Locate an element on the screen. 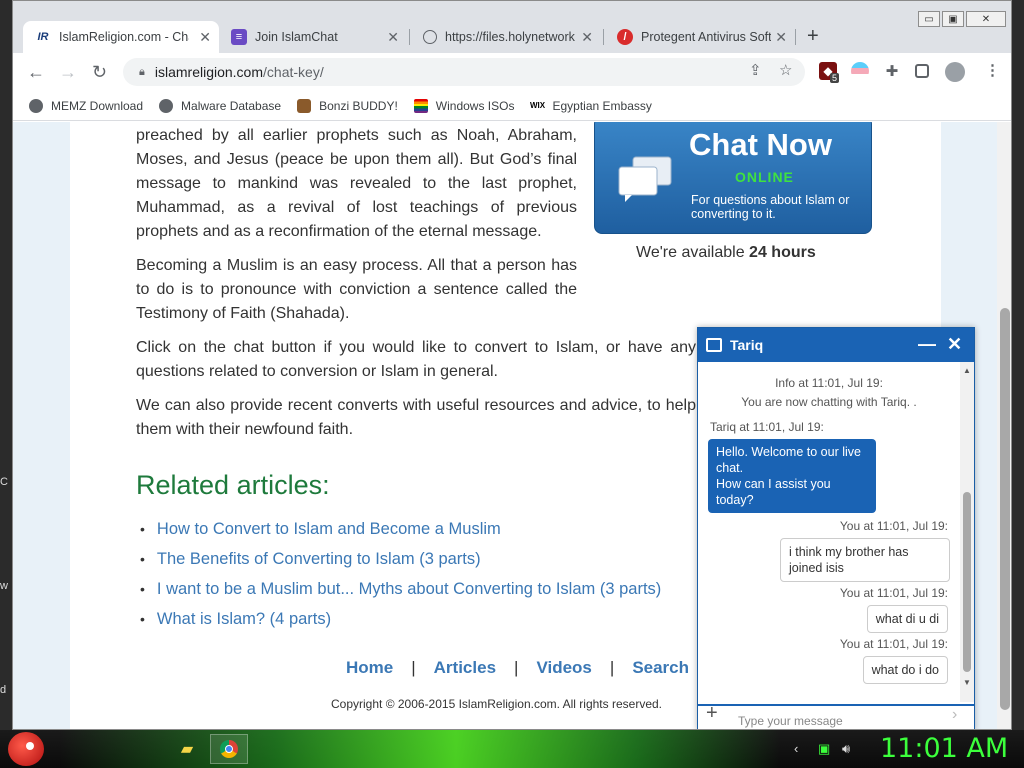 This screenshot has height=768, width=1024. footer-link-home: Home is located at coordinates (369, 668).